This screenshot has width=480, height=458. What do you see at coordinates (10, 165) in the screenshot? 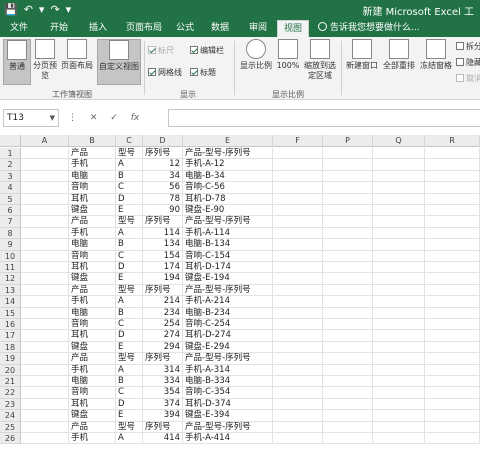
I see `row-header: 2` at bounding box center [10, 165].